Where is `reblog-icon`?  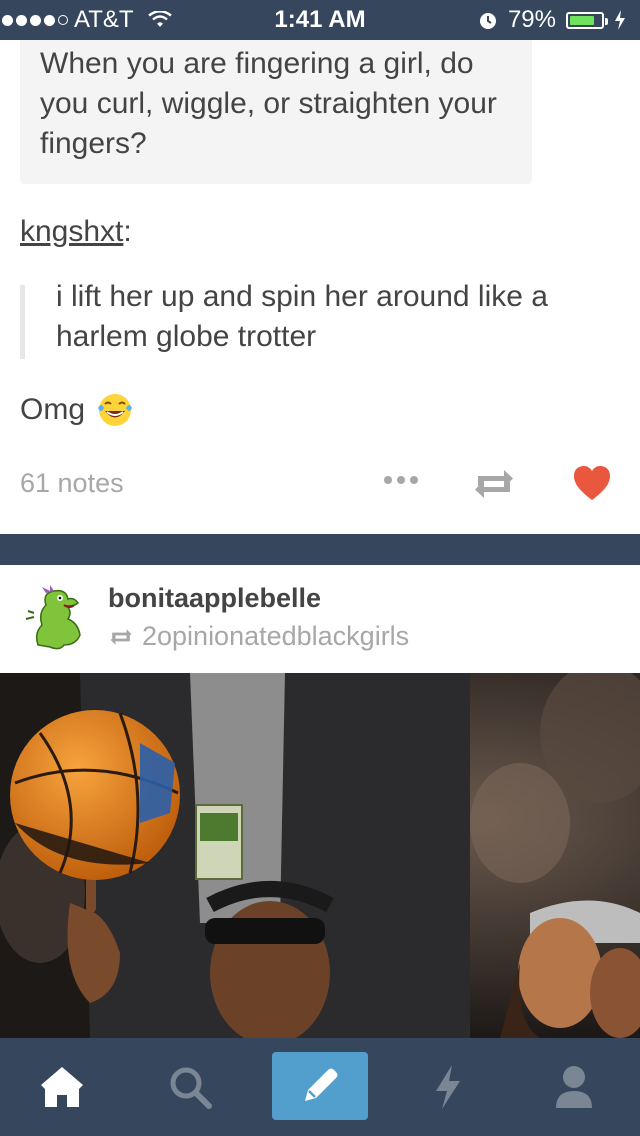
reblog-icon is located at coordinates (494, 484).